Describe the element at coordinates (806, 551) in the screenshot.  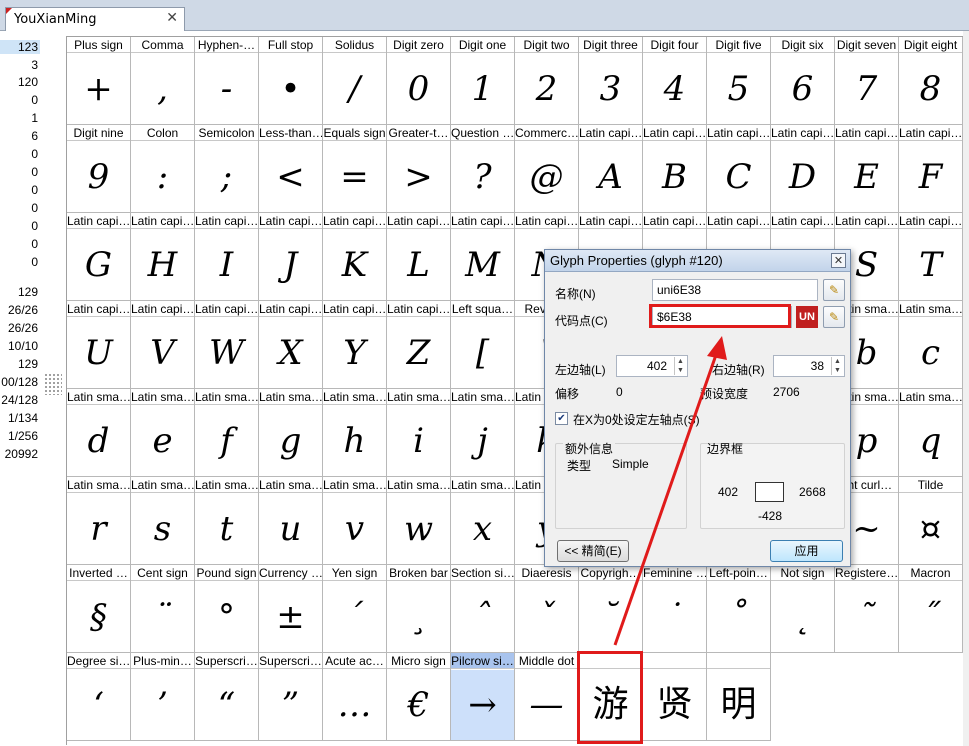
I see `apply-button: 应用` at that location.